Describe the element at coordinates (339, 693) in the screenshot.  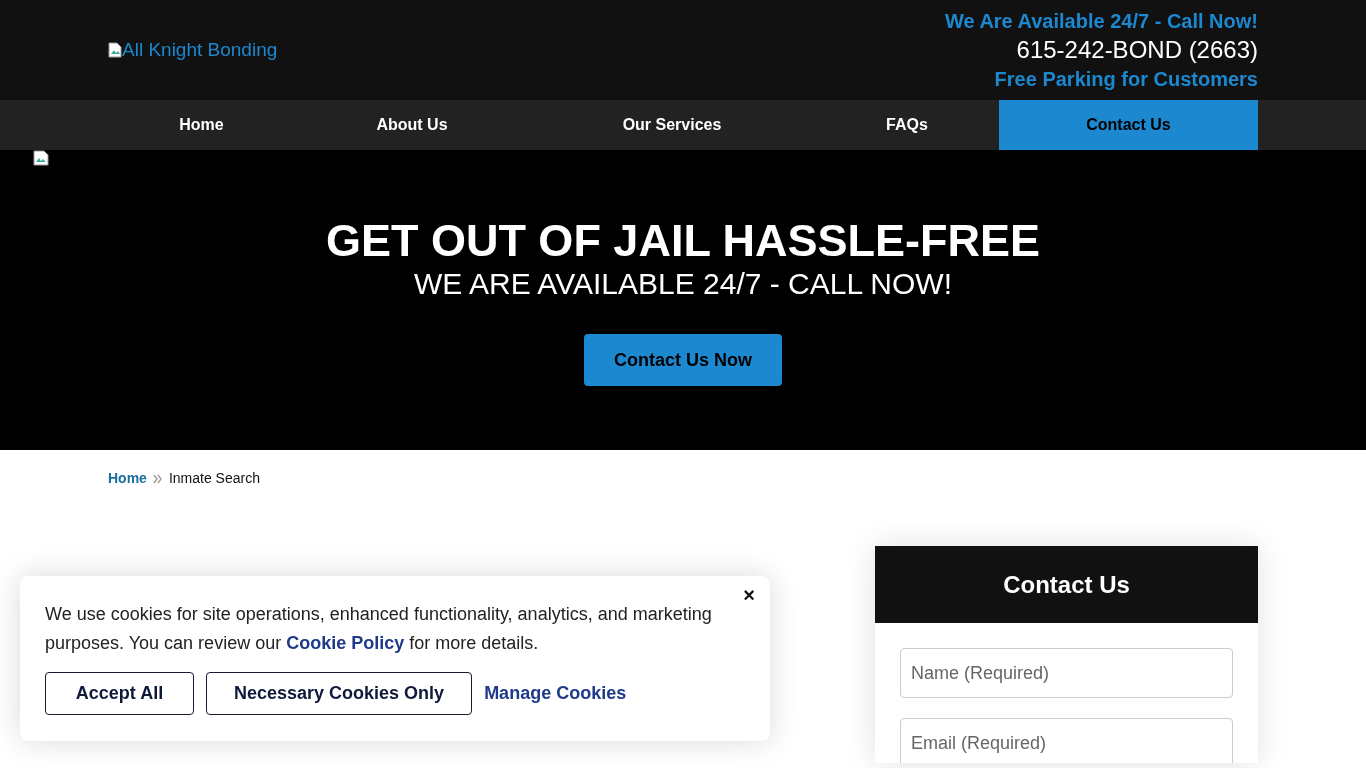
I see `cookie-button: Necessary Cookies Only` at that location.